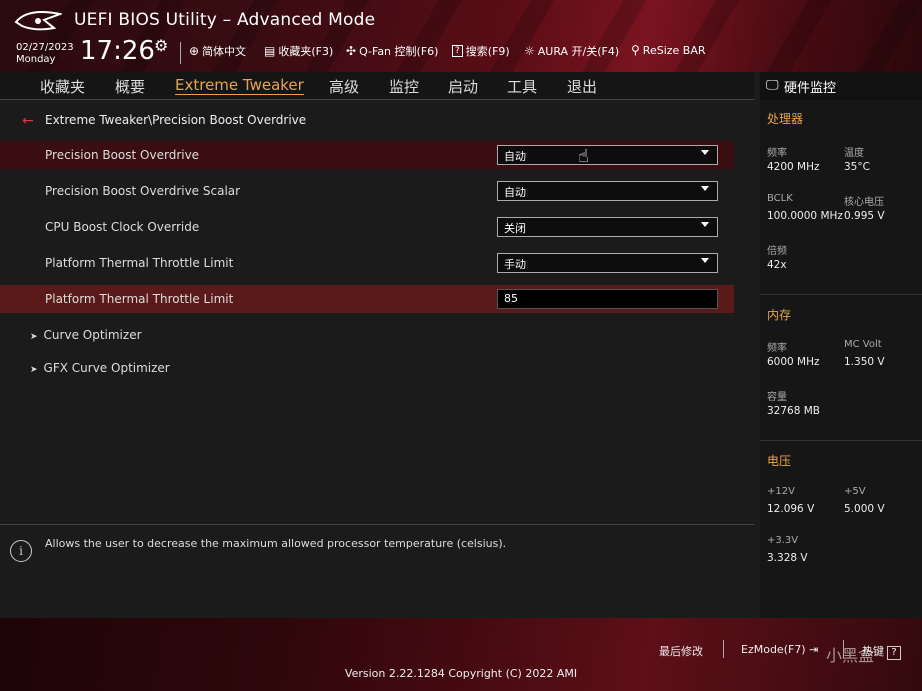 The height and width of the screenshot is (691, 922). I want to click on weekday-text: Monday, so click(36, 59).